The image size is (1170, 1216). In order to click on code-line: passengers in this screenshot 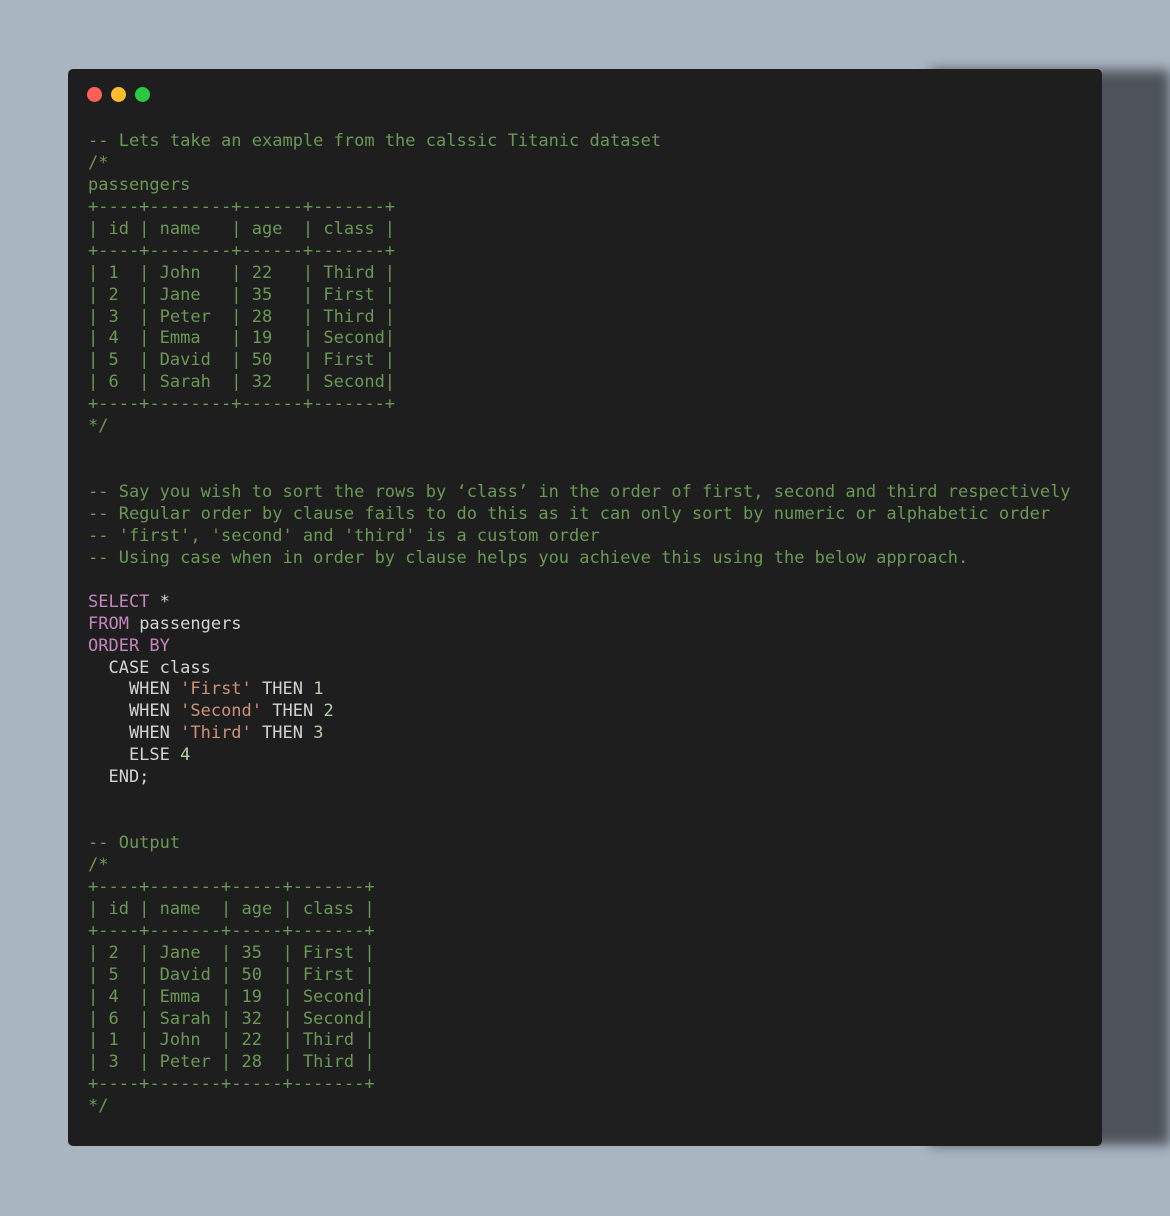, I will do `click(579, 186)`.